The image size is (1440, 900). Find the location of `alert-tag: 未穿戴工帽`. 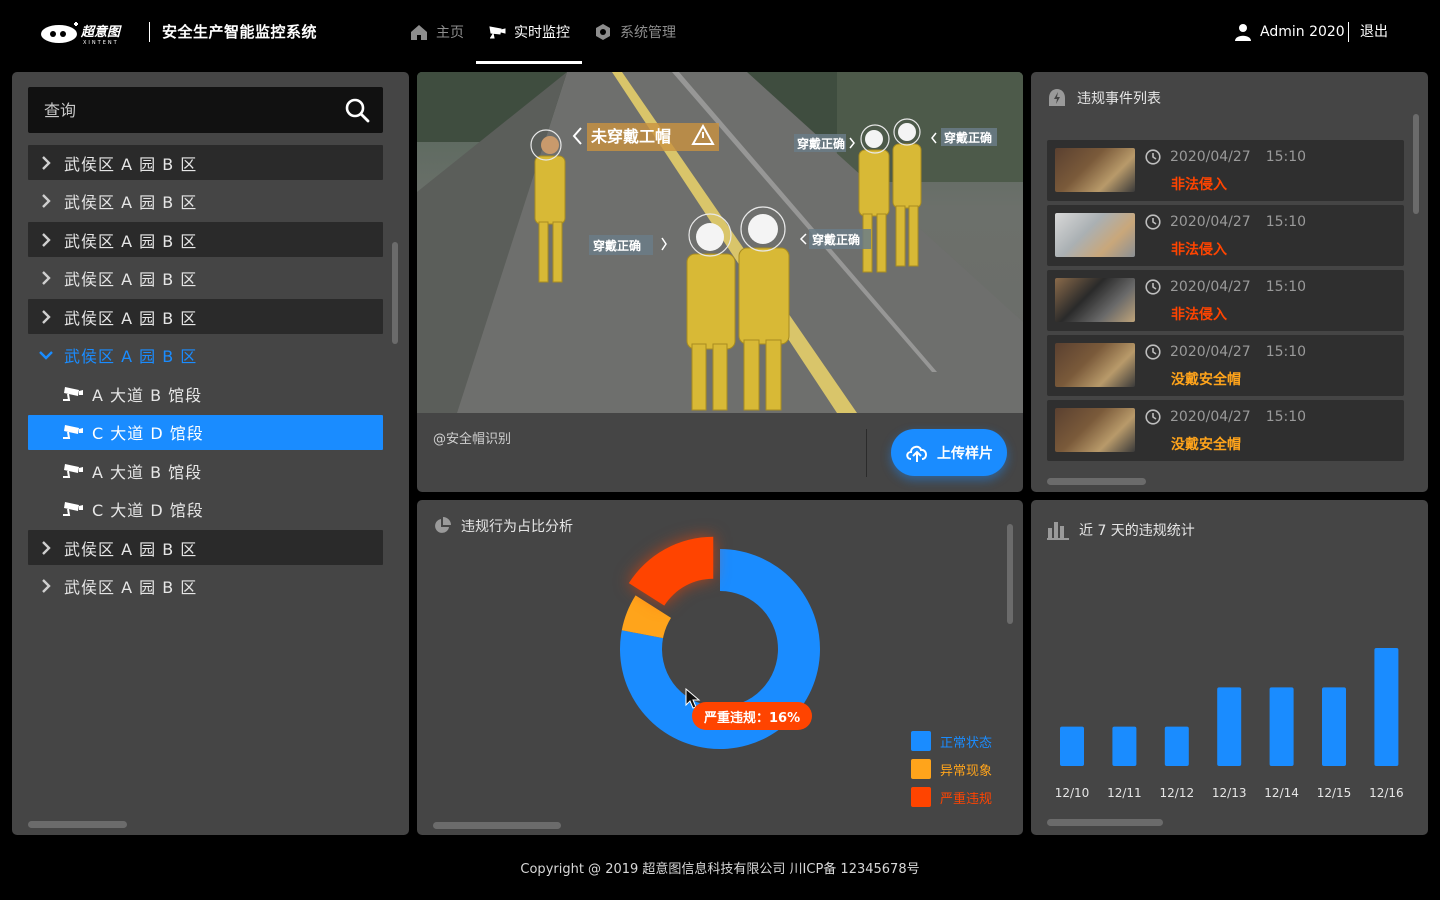

alert-tag: 未穿戴工帽 is located at coordinates (645, 137).